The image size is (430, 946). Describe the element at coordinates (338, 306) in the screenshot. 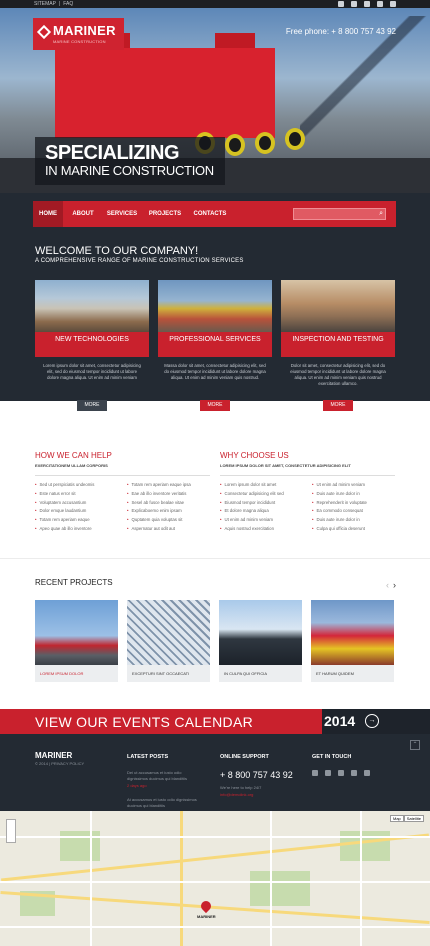

I see `inspector-image` at that location.